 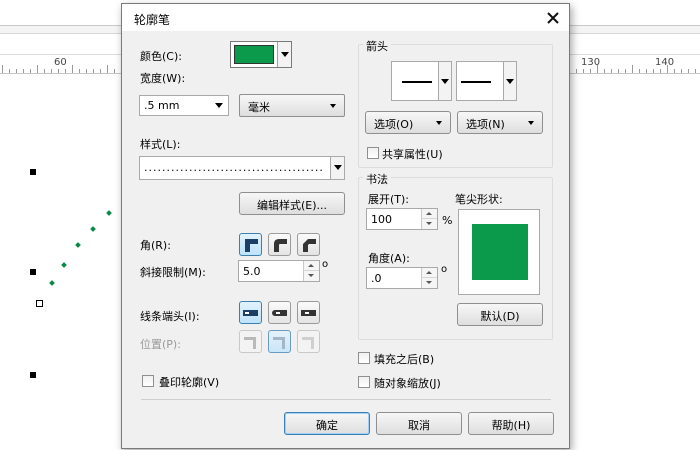 What do you see at coordinates (184, 105) in the screenshot?
I see `width-select: .5 mm` at bounding box center [184, 105].